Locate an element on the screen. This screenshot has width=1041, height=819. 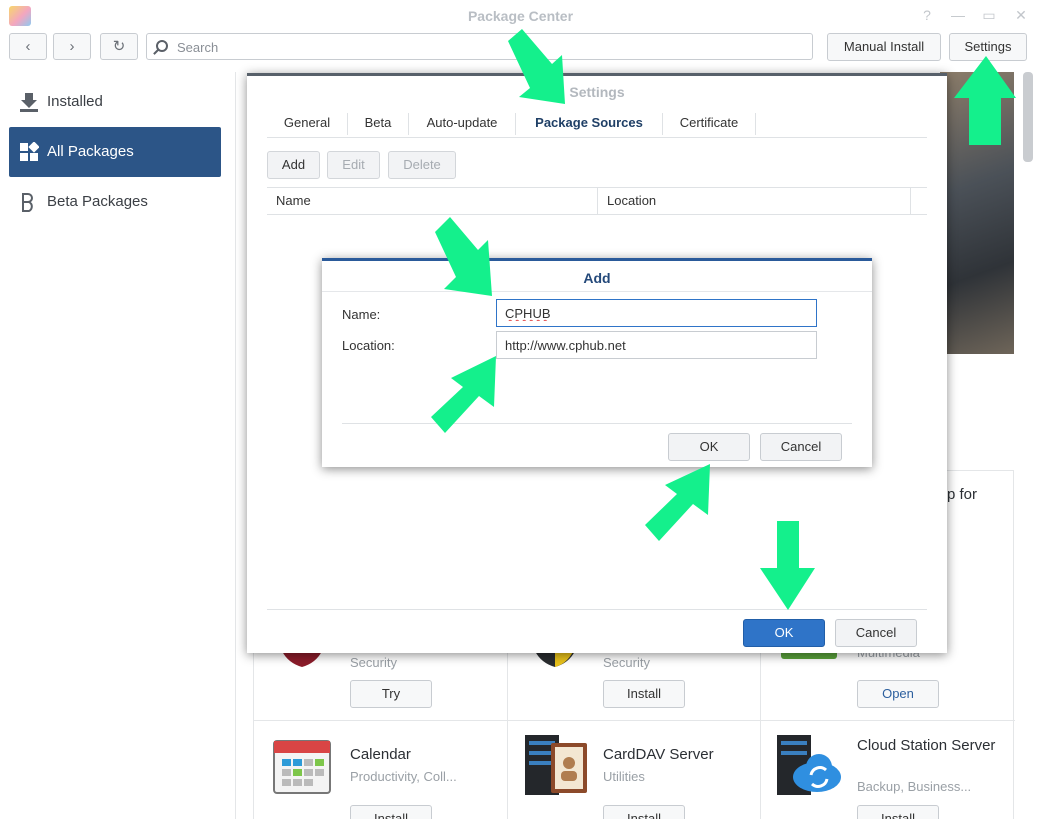
arrow-down-icon is located at coordinates (787, 565).